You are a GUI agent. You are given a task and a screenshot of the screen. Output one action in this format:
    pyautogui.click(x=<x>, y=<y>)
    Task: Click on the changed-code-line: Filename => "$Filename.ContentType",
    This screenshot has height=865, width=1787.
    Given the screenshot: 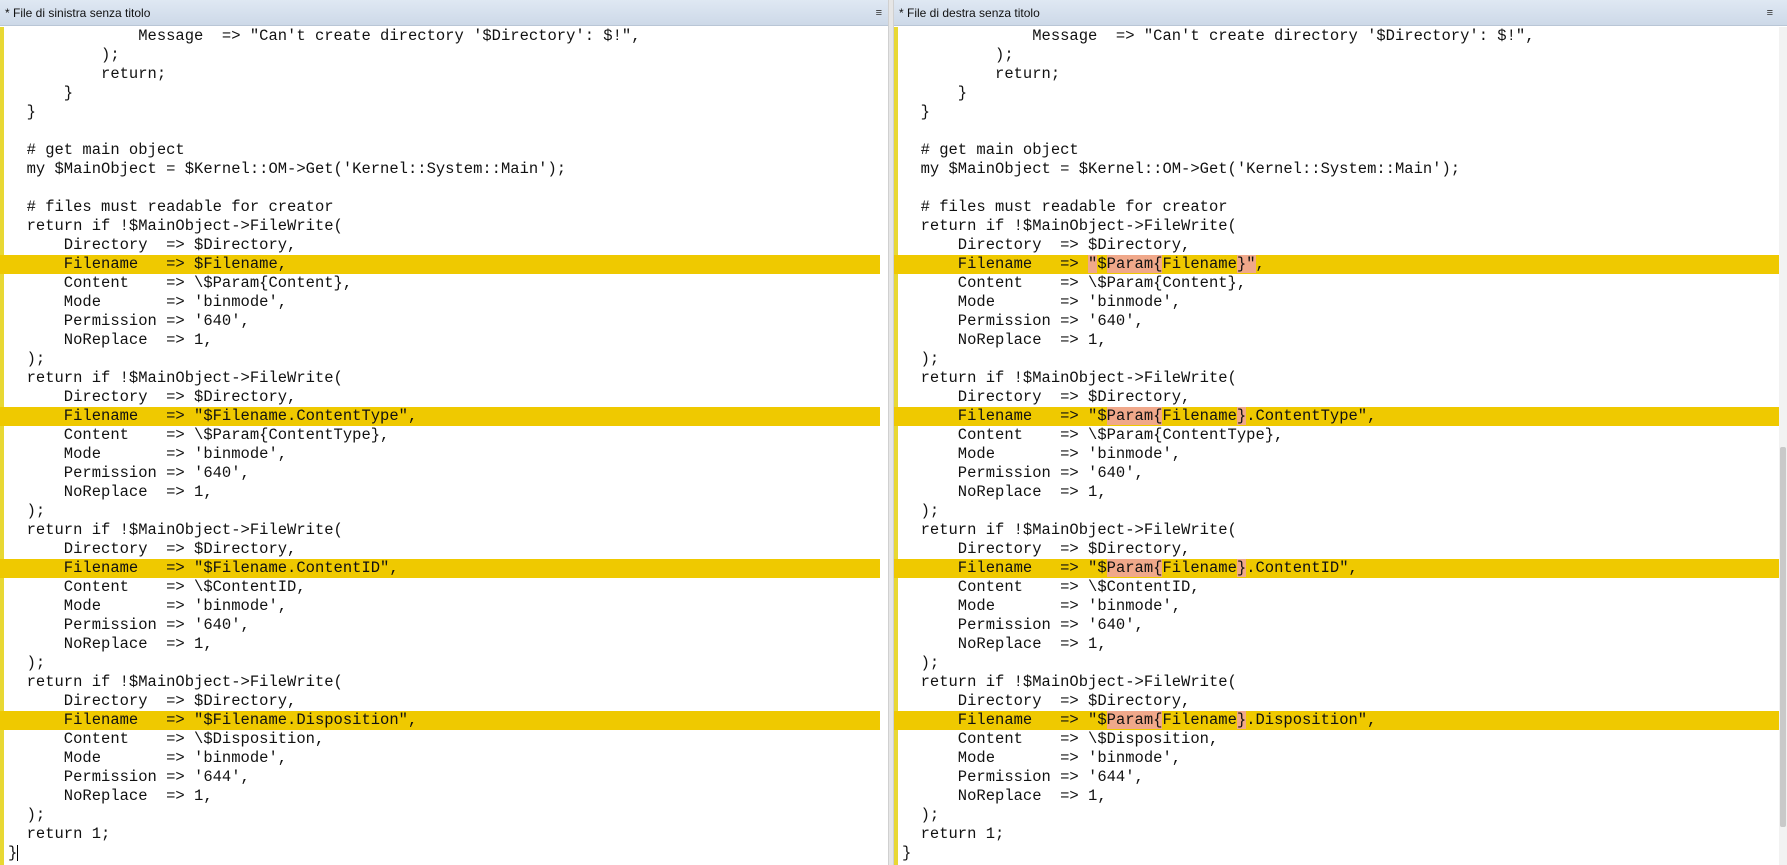 What is the action you would take?
    pyautogui.click(x=440, y=416)
    